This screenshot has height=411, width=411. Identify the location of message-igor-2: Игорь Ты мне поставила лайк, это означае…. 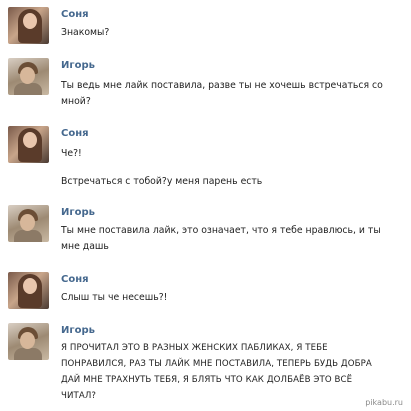
(206, 230).